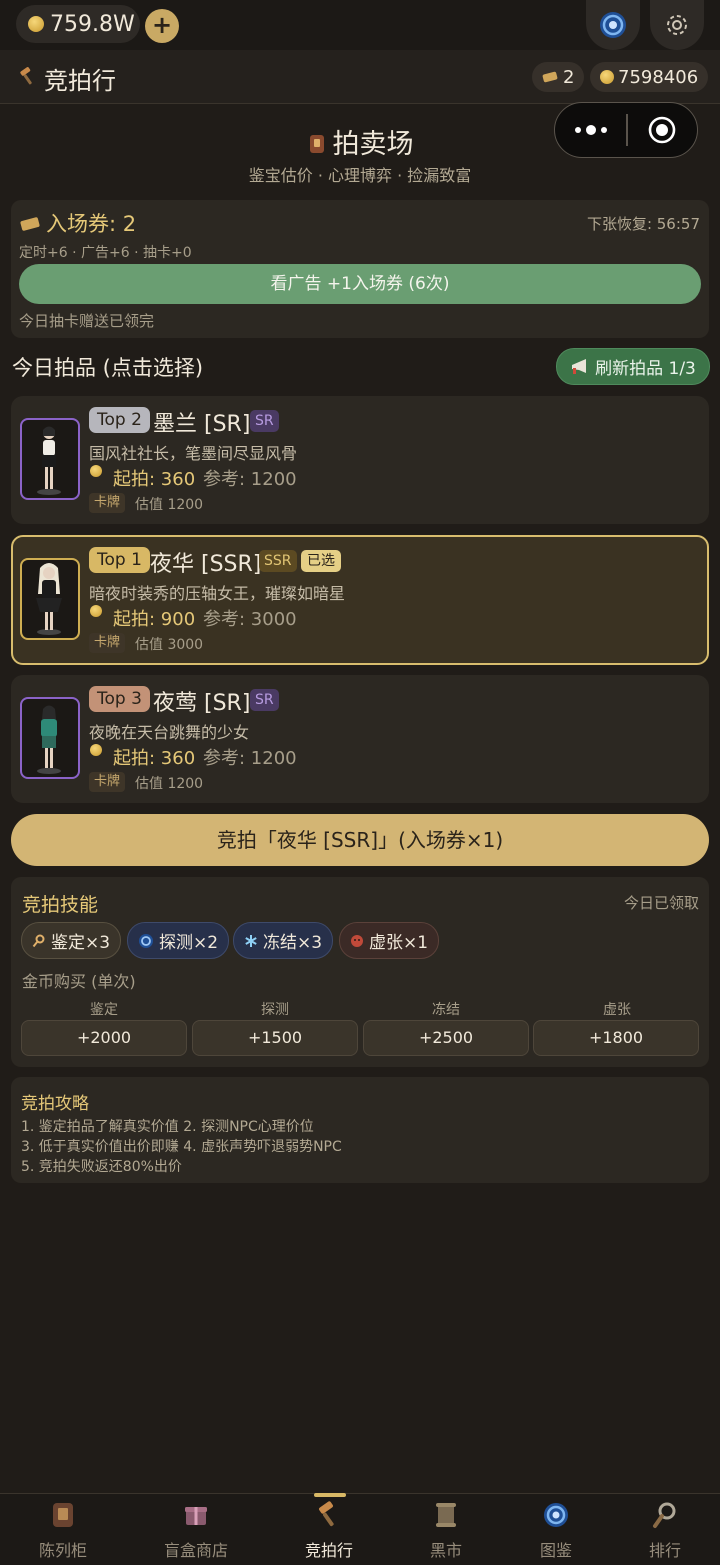  I want to click on skill-appraise: 鉴定×3, so click(71, 940).